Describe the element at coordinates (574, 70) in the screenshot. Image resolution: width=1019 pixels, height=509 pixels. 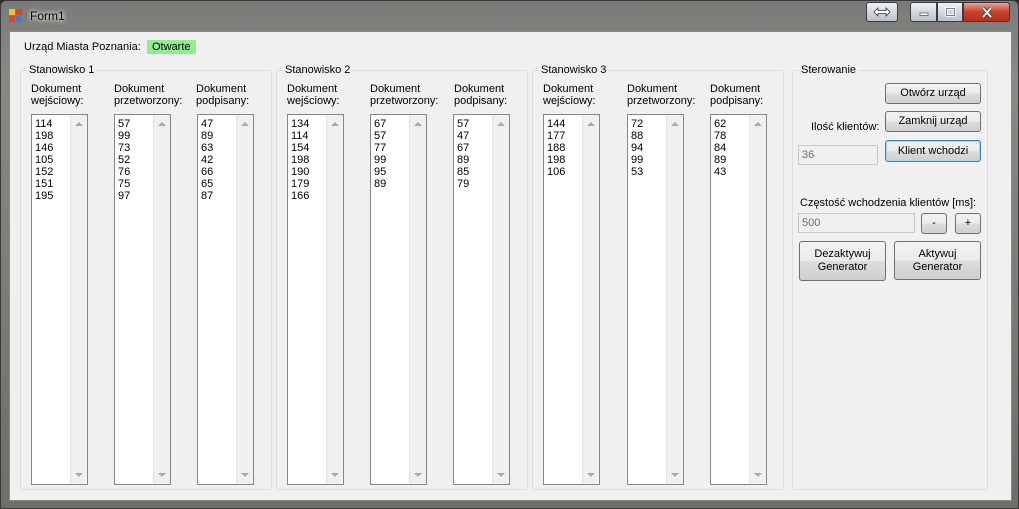
I see `station-3-title: Stanowisko 3` at that location.